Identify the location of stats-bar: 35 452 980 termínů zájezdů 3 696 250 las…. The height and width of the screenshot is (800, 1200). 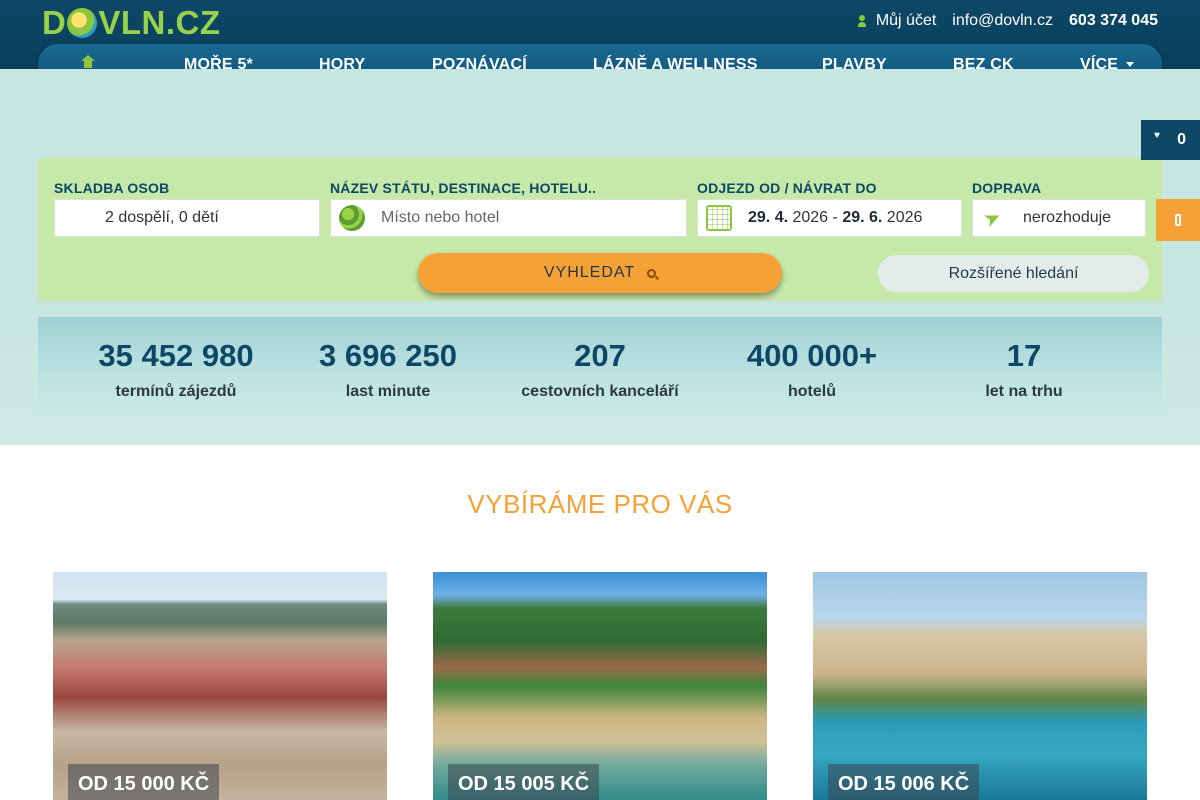
(600, 369).